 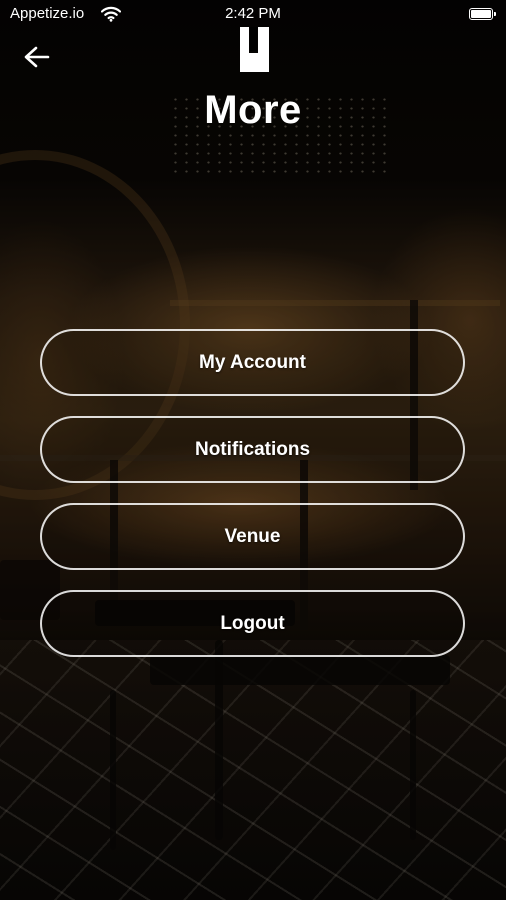 I want to click on status-bar: Appetize.io 2:42 PM, so click(x=253, y=15).